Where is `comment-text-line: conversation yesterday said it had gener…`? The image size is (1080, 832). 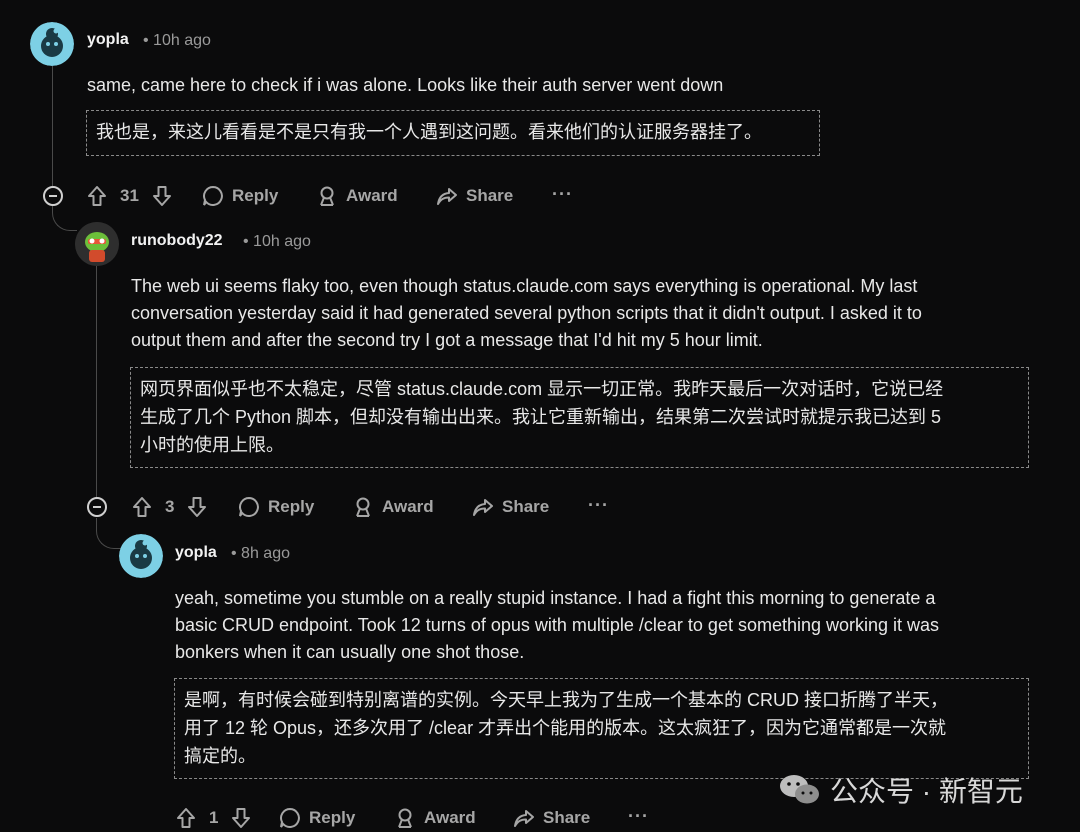
comment-text-line: conversation yesterday said it had gener… is located at coordinates (526, 313).